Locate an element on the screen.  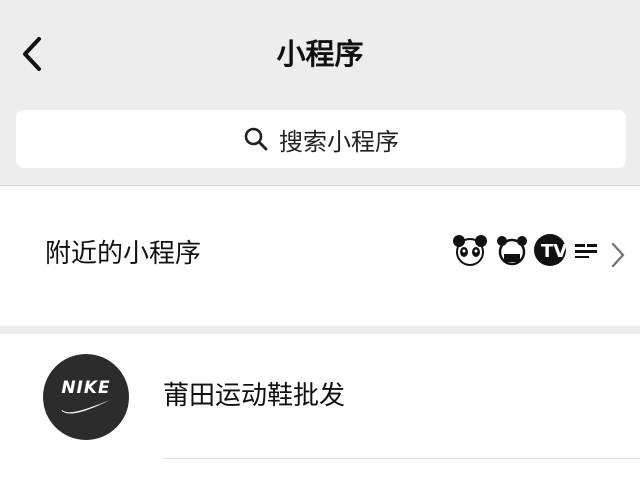
brand-text-logo is located at coordinates (586, 250).